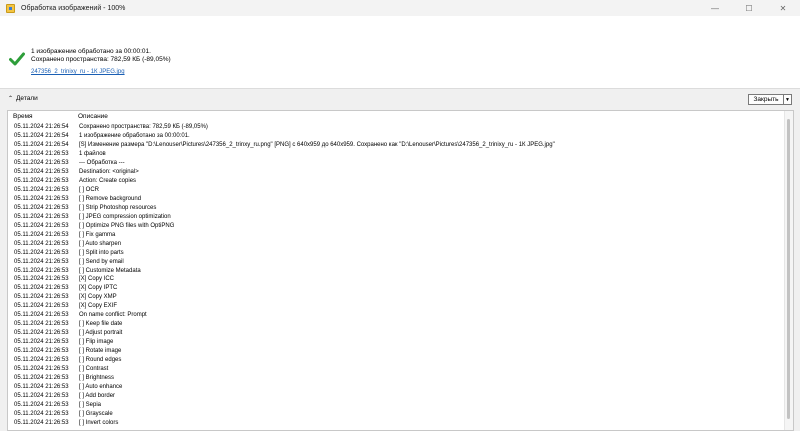  I want to click on log-header: Время Описание, so click(397, 116).